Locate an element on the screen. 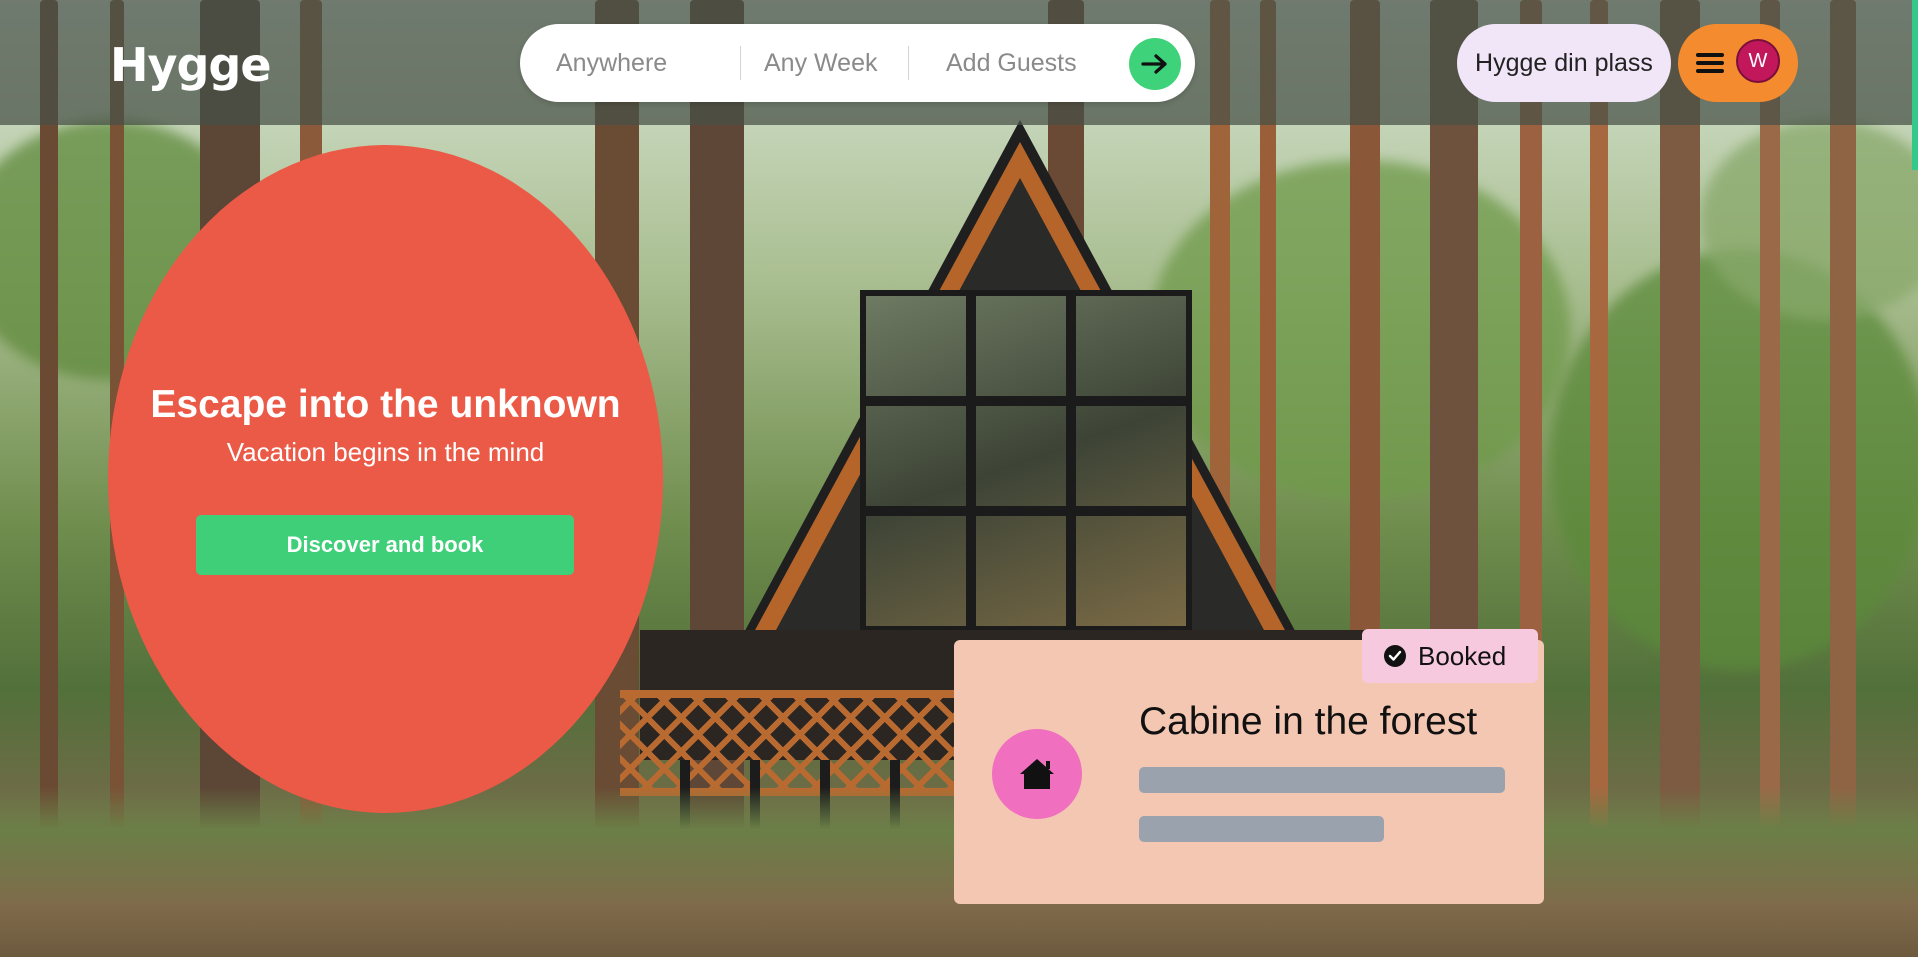 The height and width of the screenshot is (957, 1918). hamburger-menu-icon is located at coordinates (1710, 63).